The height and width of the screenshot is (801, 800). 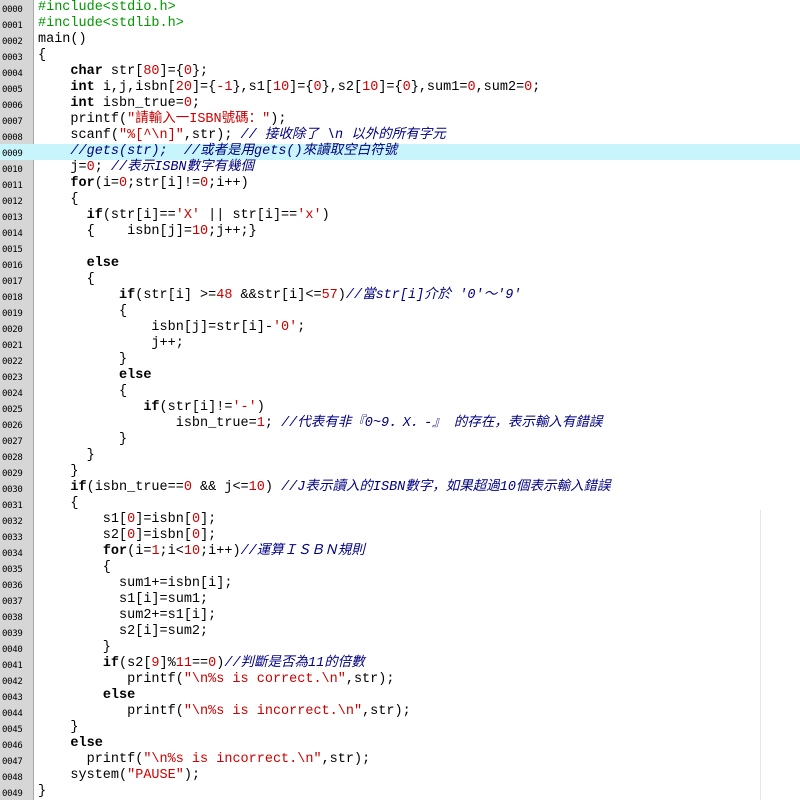 I want to click on code-line: 0035 {, so click(x=400, y=568).